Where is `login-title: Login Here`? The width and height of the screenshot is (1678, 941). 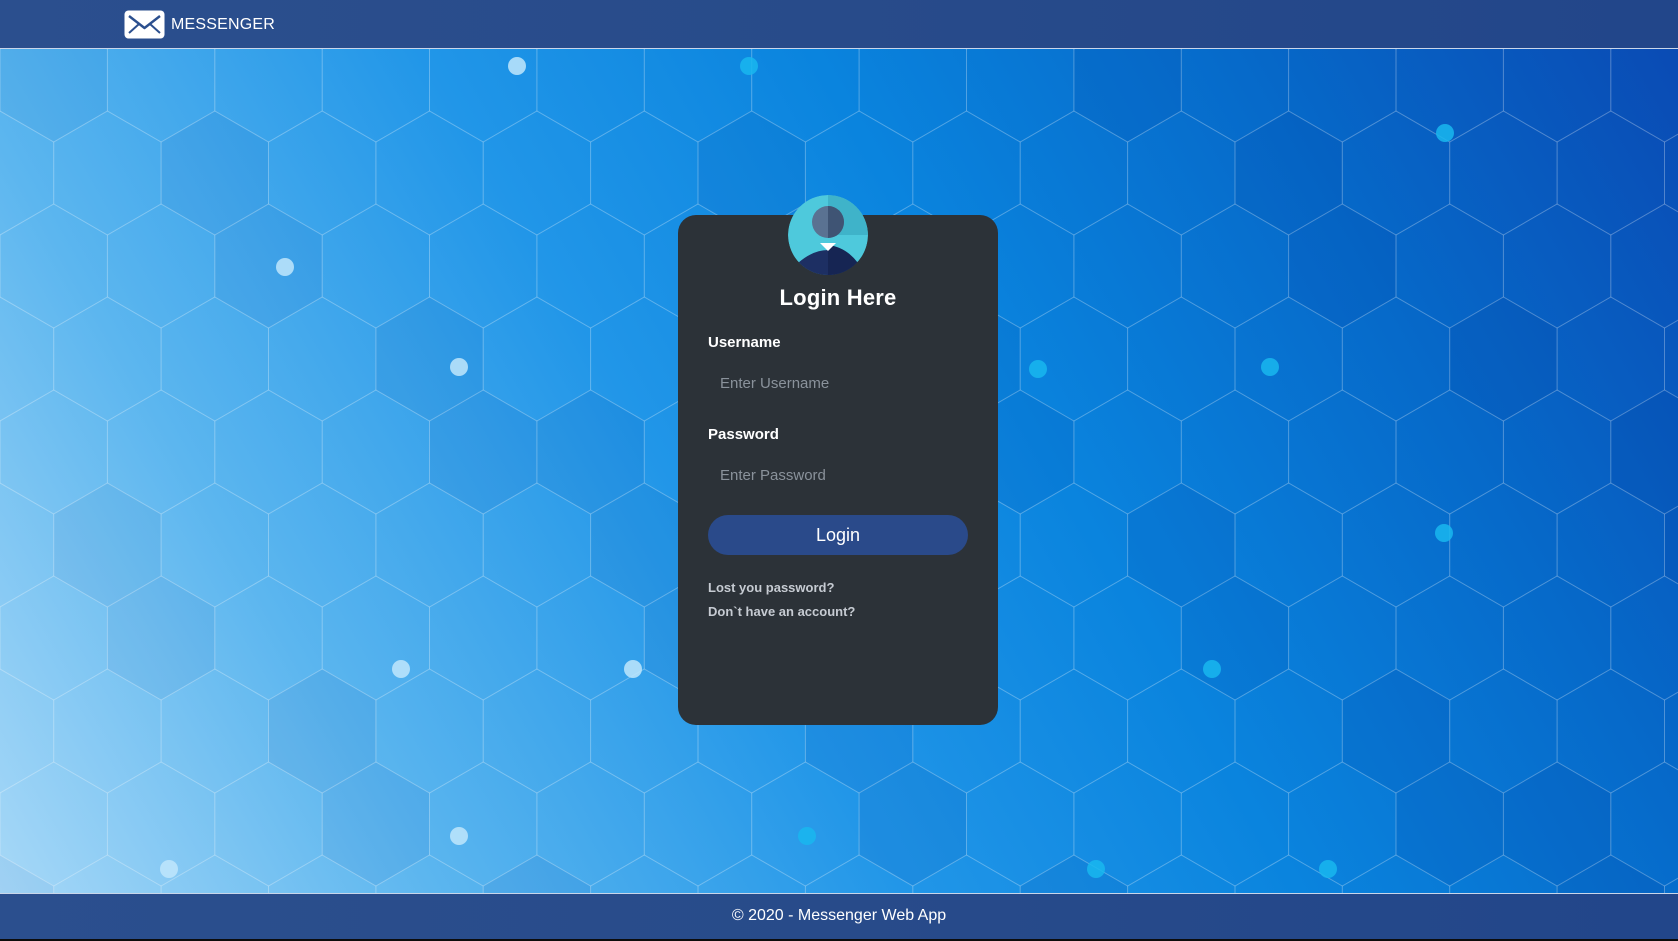 login-title: Login Here is located at coordinates (838, 297).